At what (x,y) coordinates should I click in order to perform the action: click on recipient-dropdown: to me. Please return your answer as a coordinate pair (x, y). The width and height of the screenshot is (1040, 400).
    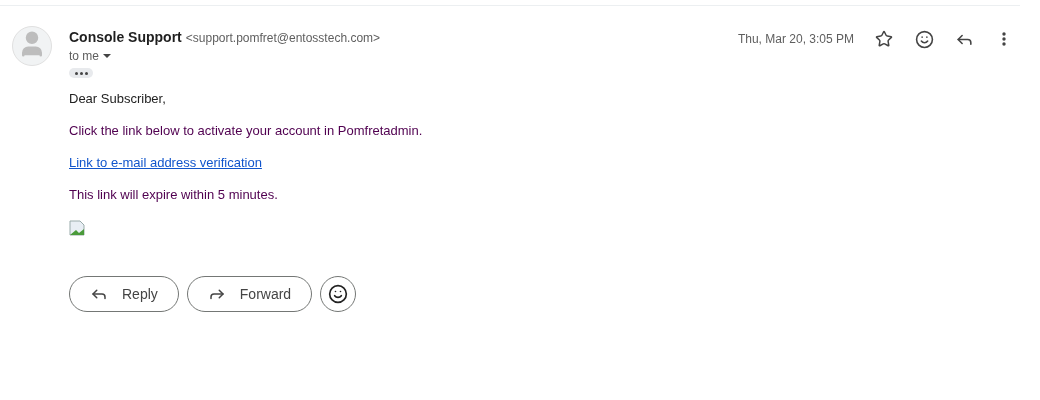
    Looking at the image, I should click on (403, 56).